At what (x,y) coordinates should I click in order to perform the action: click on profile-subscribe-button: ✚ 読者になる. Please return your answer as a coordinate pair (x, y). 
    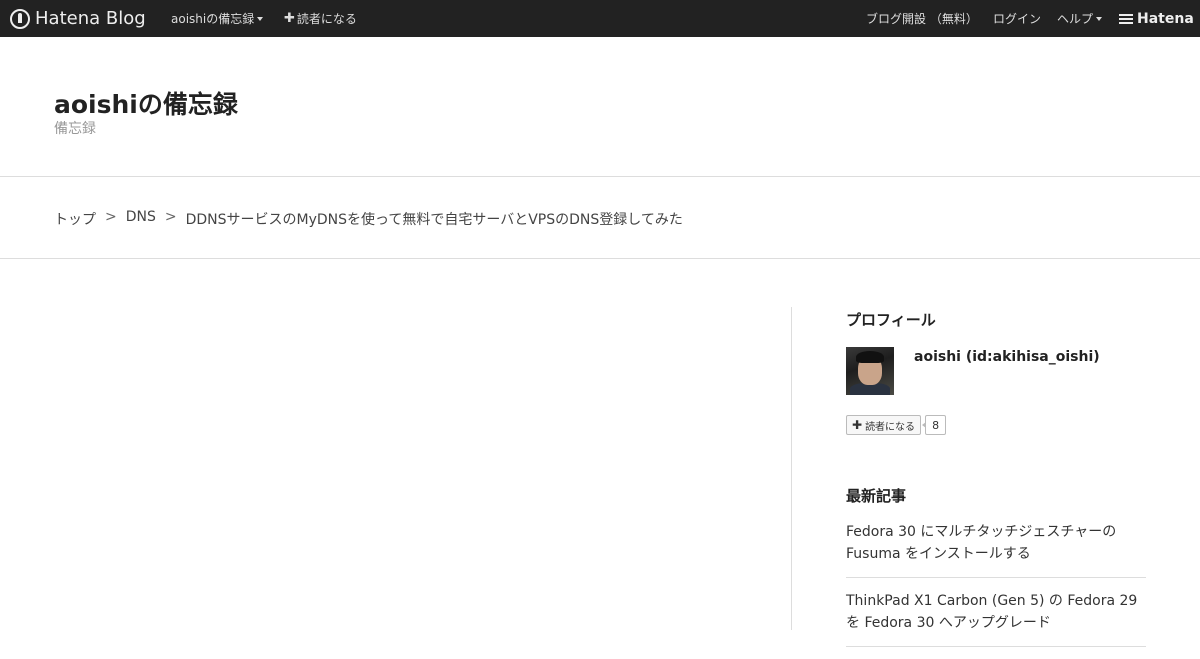
    Looking at the image, I should click on (884, 425).